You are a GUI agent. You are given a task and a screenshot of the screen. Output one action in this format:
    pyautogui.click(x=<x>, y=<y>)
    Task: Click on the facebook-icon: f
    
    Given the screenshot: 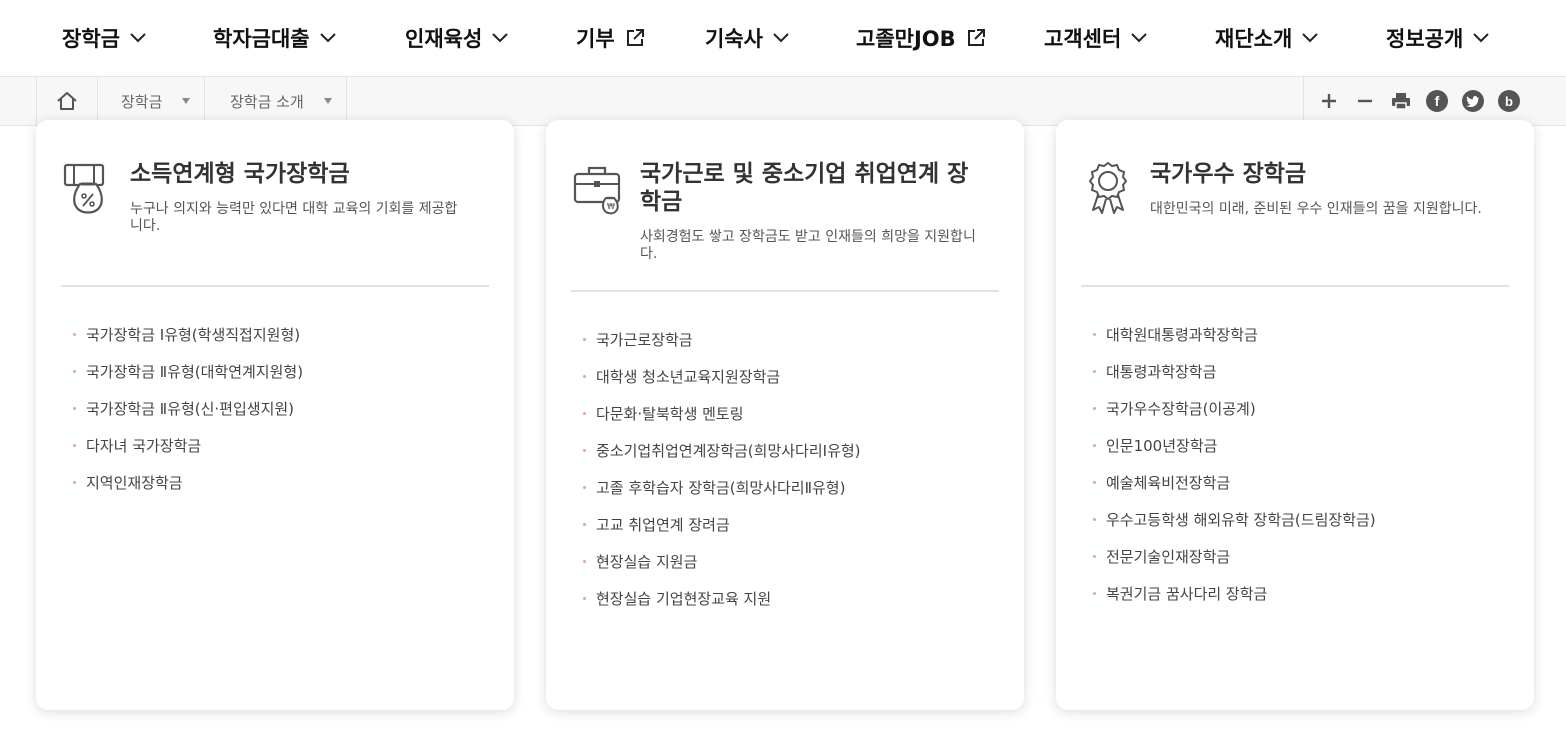 What is the action you would take?
    pyautogui.click(x=1437, y=101)
    